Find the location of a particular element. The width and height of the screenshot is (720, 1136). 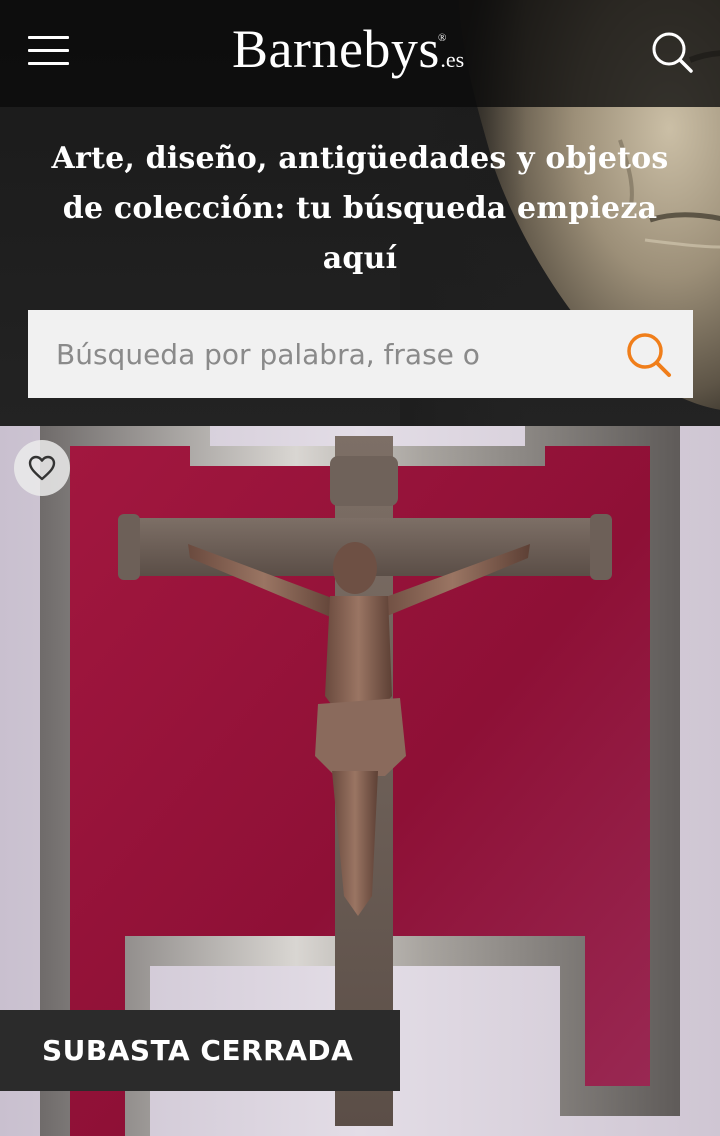

favorite-button is located at coordinates (42, 468).